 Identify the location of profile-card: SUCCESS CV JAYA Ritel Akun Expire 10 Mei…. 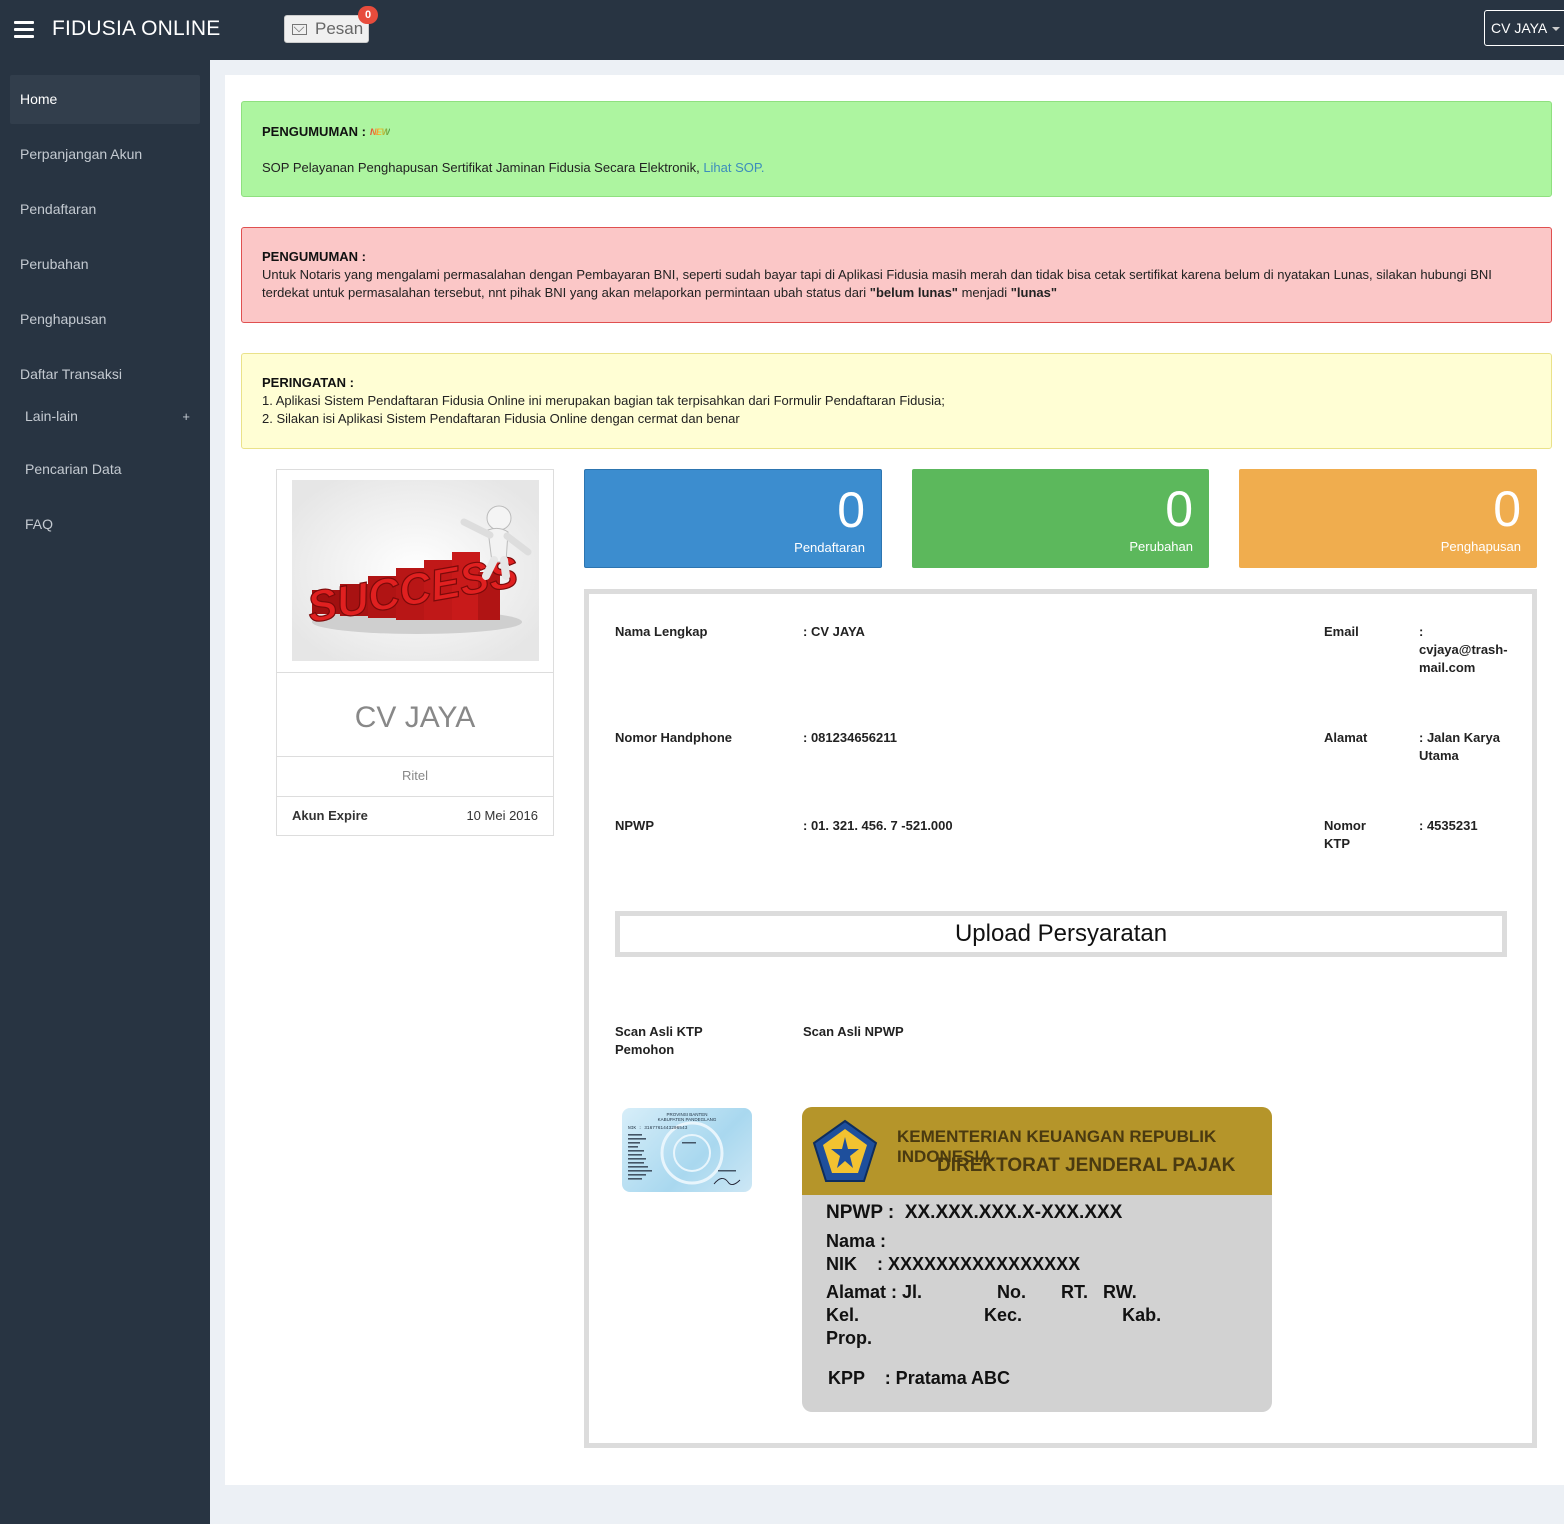
(415, 652).